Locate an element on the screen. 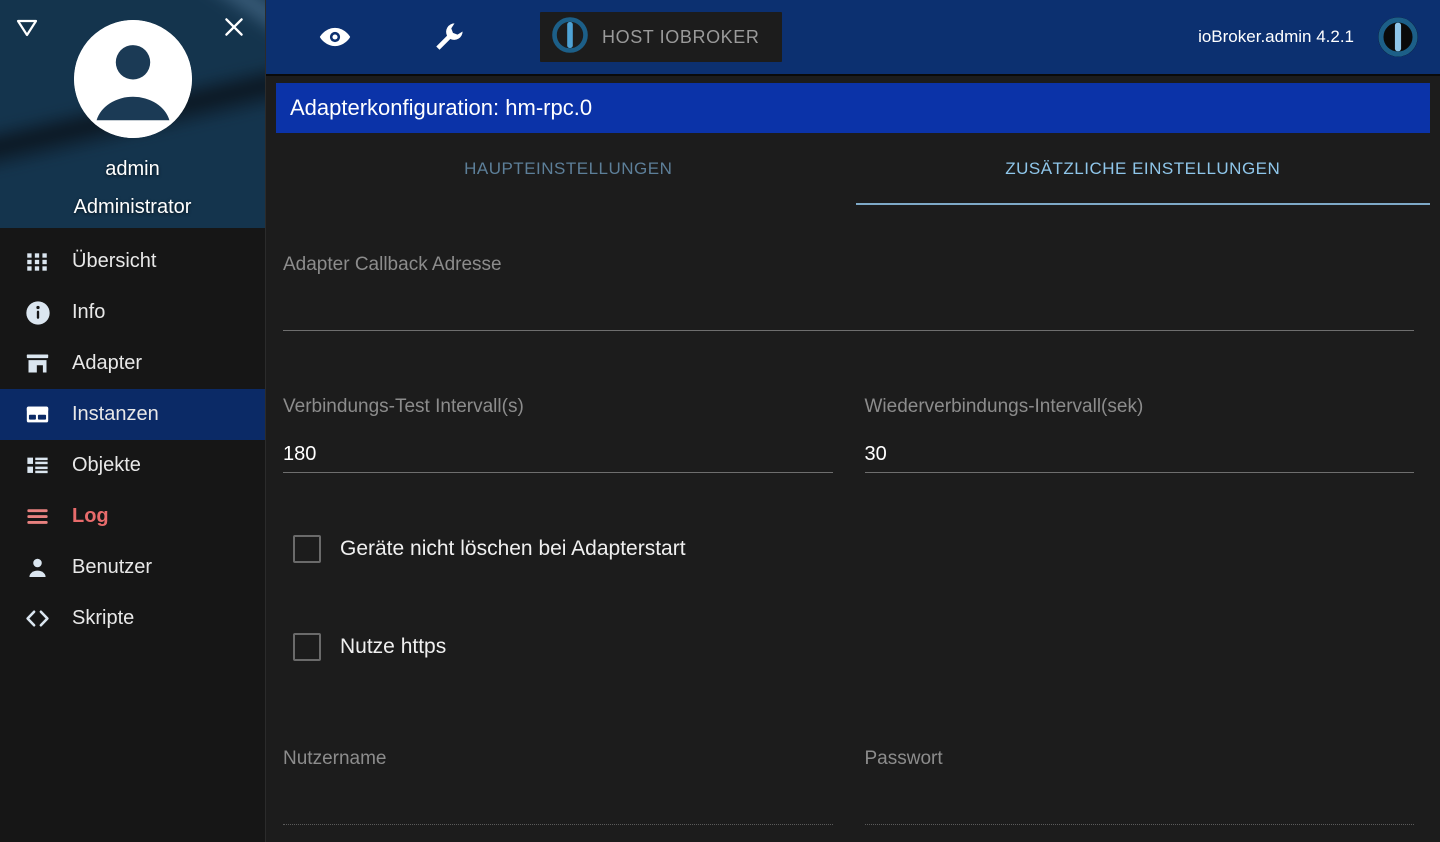  checkbox-label: Geräte nicht löschen bei Adapterstart is located at coordinates (513, 548).